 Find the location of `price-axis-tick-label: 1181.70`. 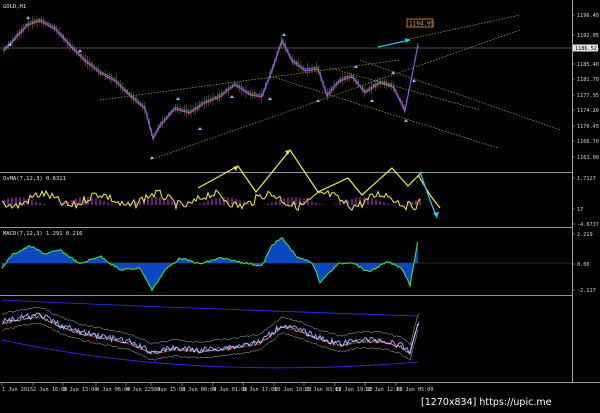

price-axis-tick-label: 1181.70 is located at coordinates (588, 80).